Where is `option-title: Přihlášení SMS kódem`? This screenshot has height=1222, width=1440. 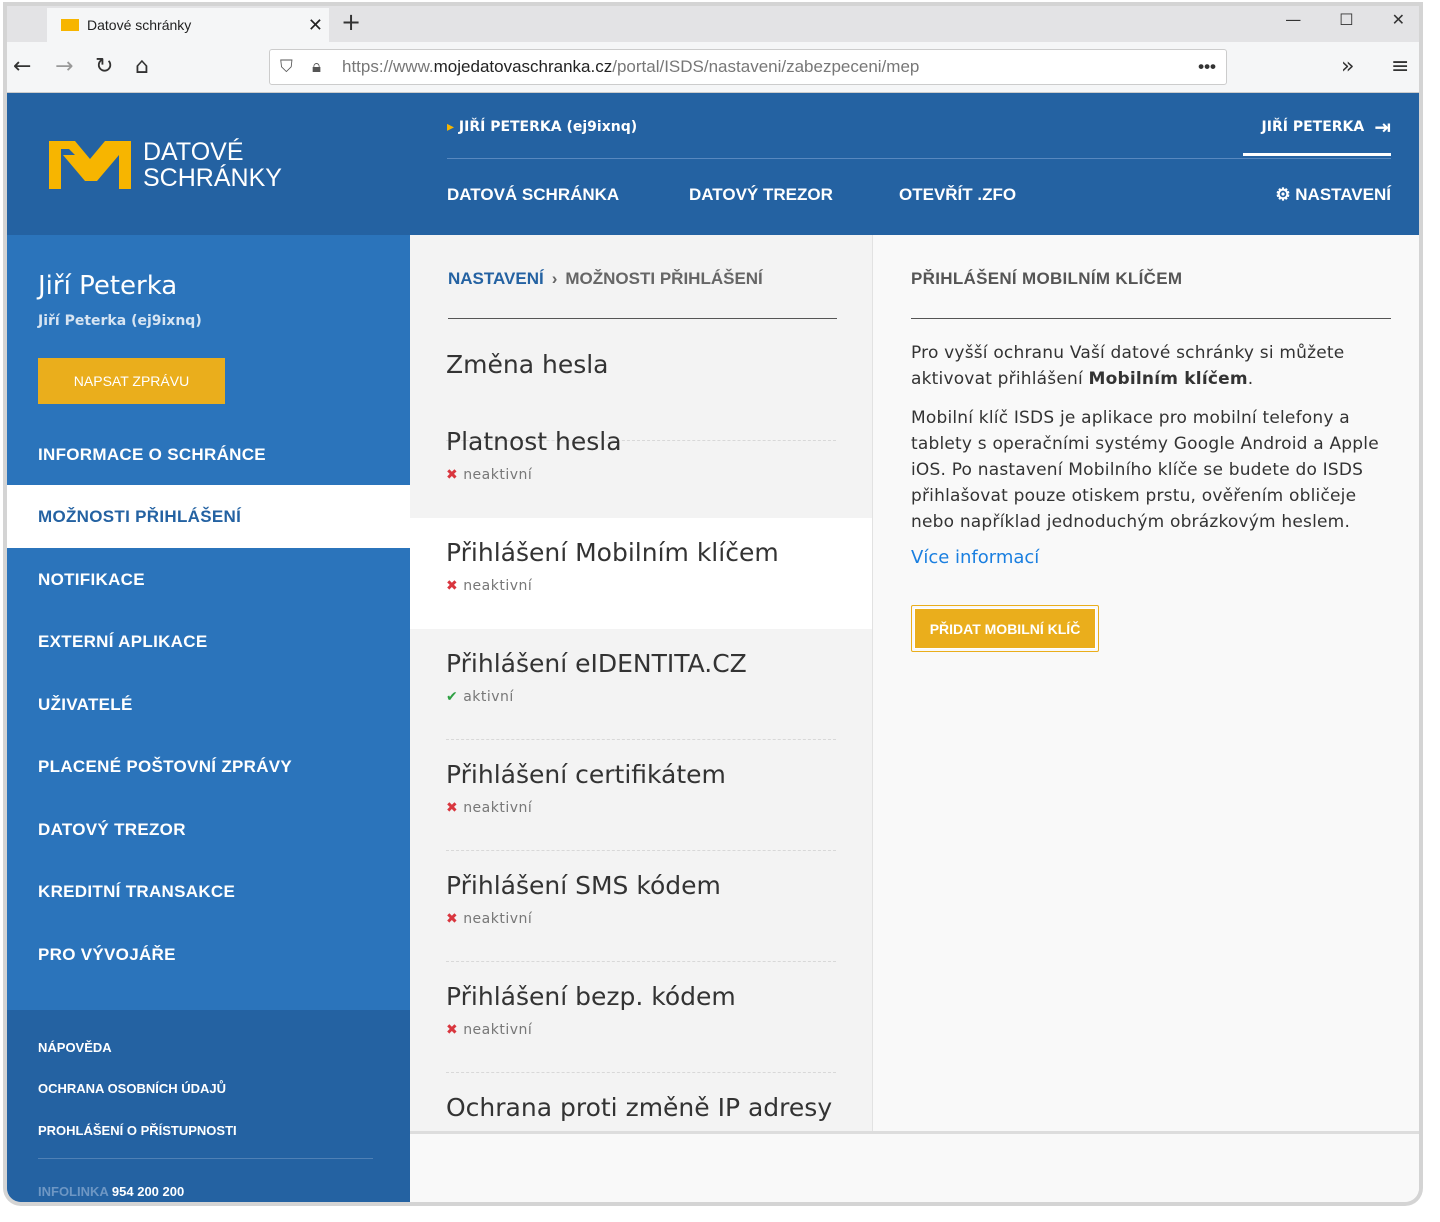
option-title: Přihlášení SMS kódem is located at coordinates (583, 885).